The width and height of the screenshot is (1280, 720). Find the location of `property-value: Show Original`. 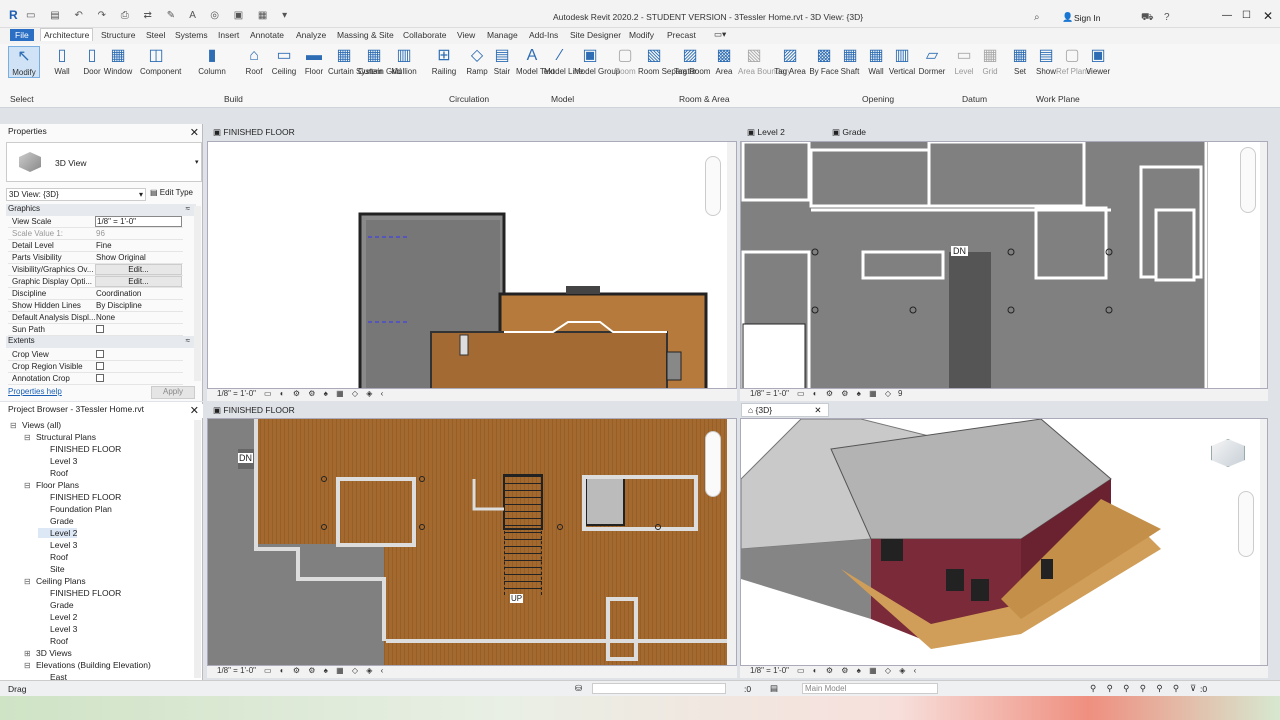

property-value: Show Original is located at coordinates (121, 257).